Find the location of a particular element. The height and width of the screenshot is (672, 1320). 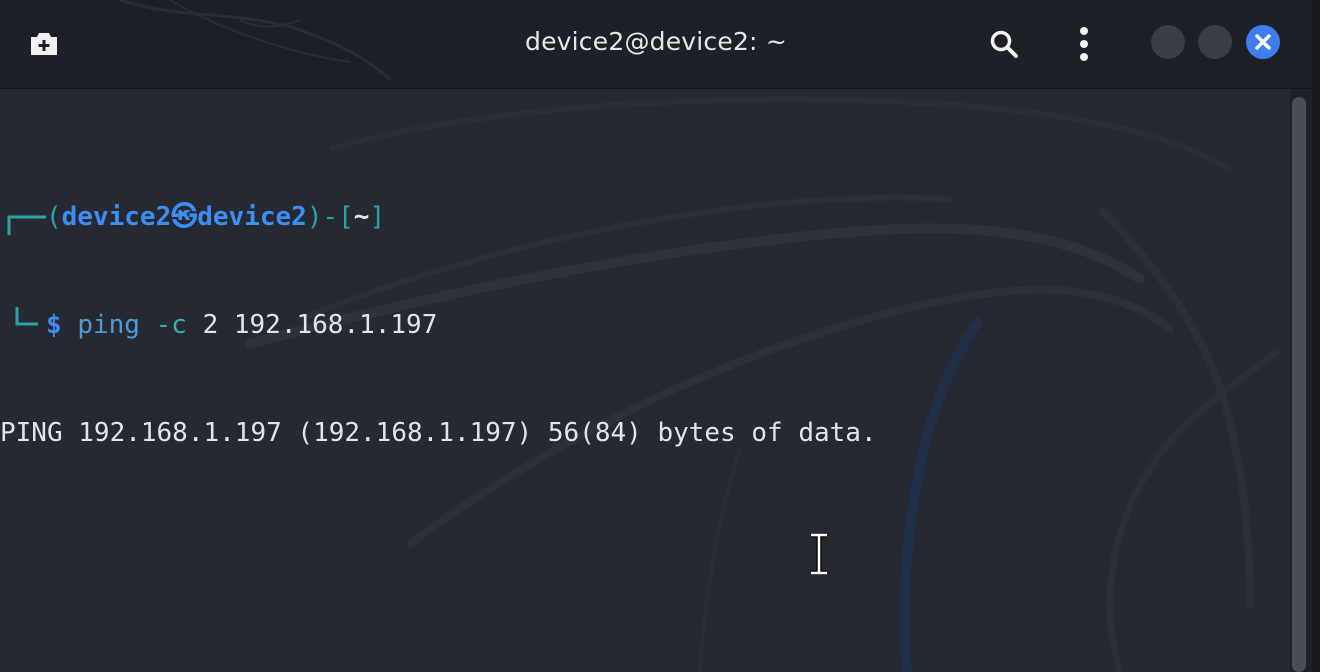

kebab-menu-icon is located at coordinates (1084, 44).